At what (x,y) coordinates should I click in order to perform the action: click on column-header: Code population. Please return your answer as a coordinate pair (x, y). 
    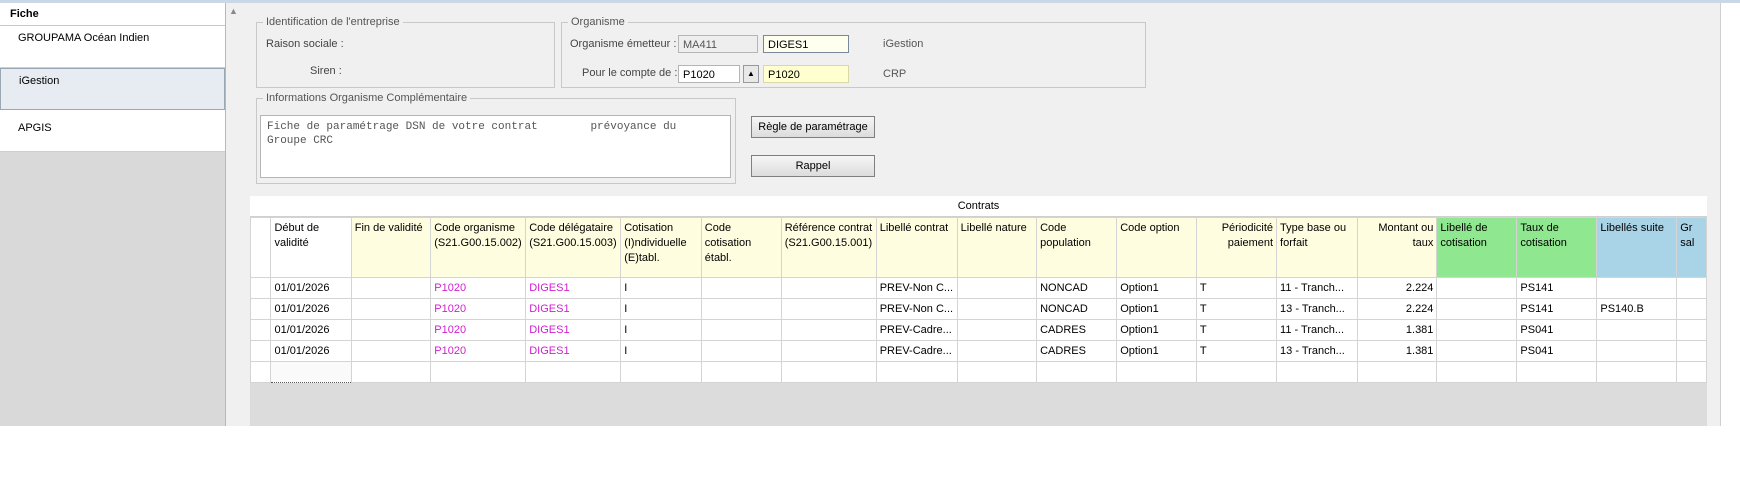
    Looking at the image, I should click on (1077, 247).